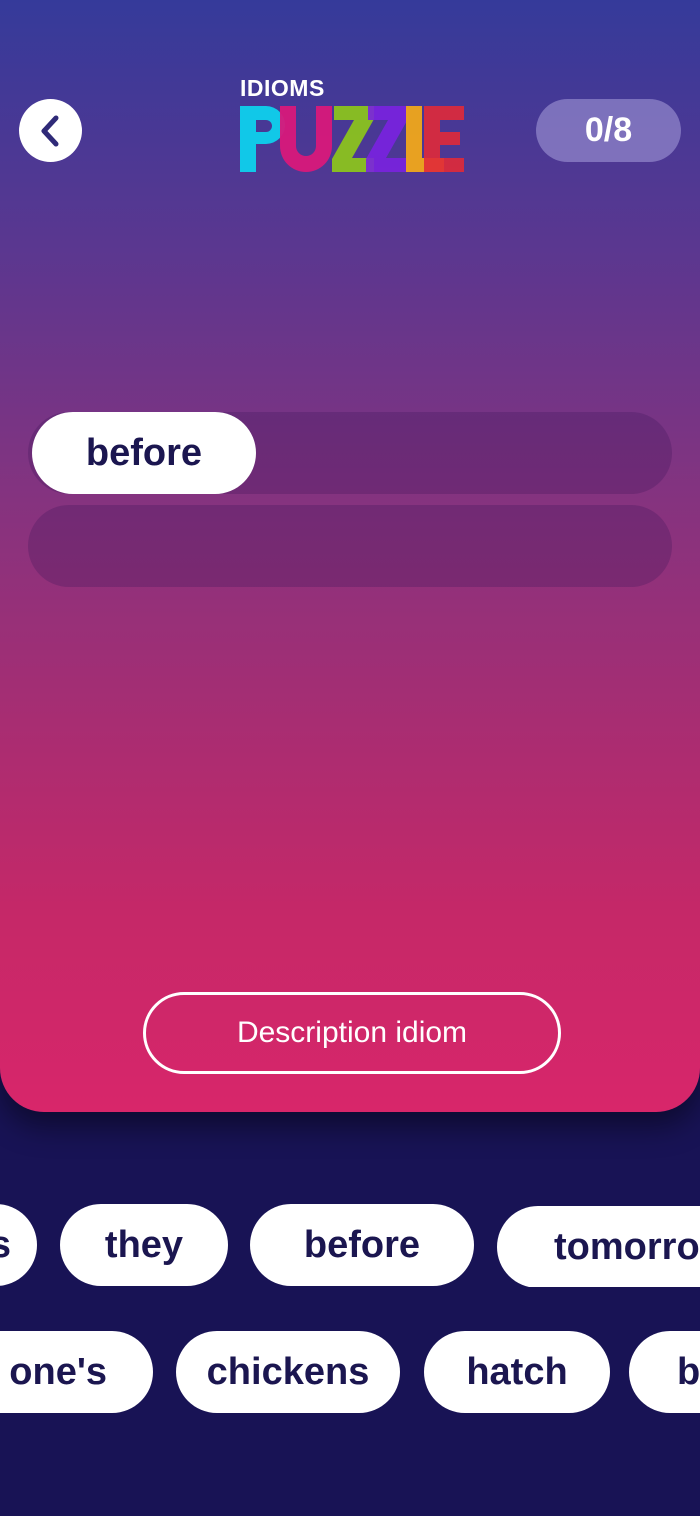  I want to click on word-bank-row-2: one's chickens hatch b, so click(350, 1372).